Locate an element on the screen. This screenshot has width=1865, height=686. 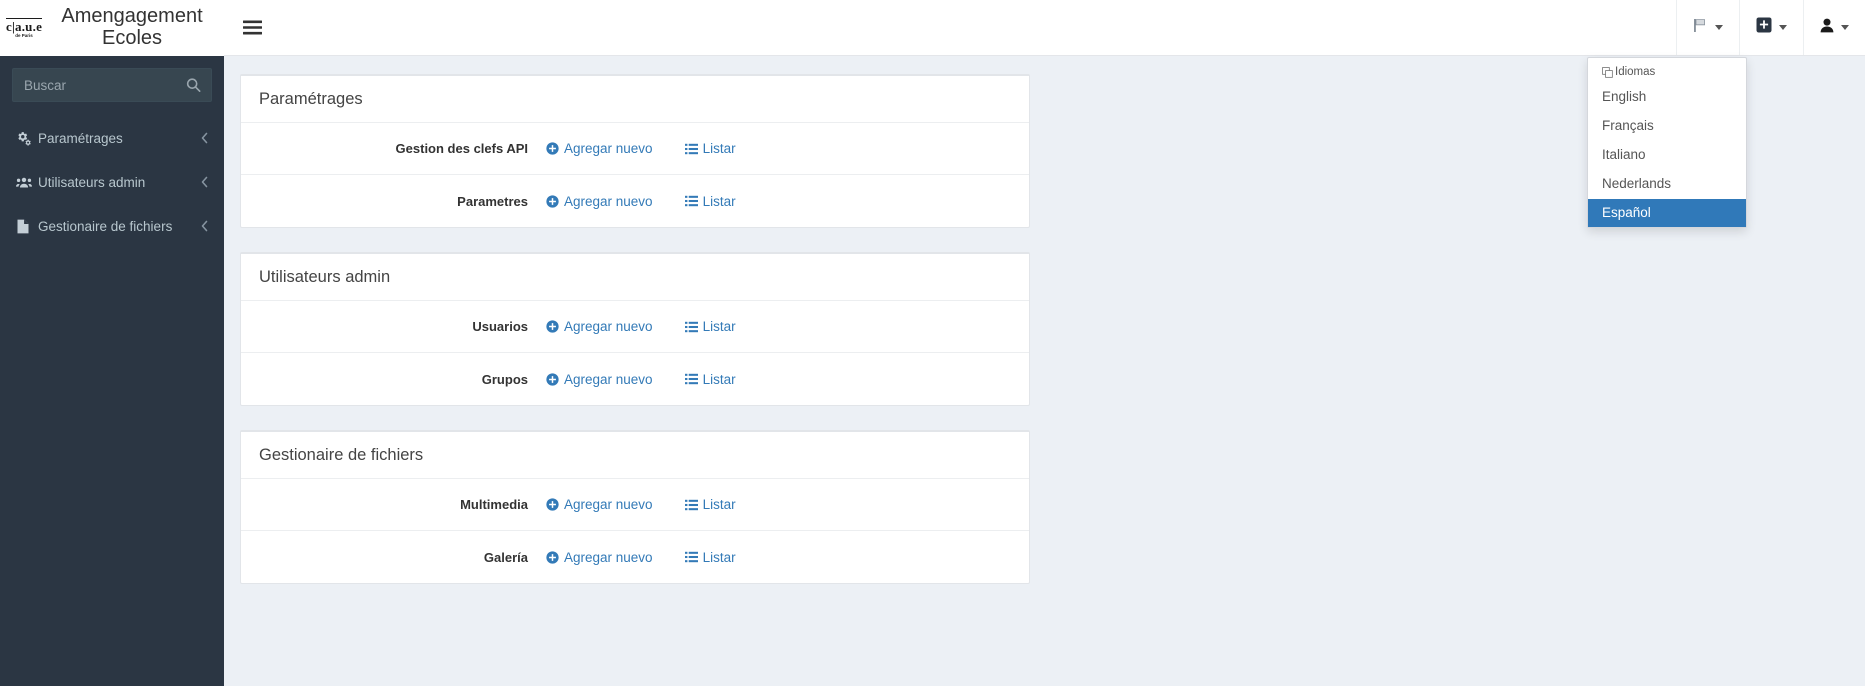
table-row: Multimedia Agregar nuevo Listar is located at coordinates (635, 505).